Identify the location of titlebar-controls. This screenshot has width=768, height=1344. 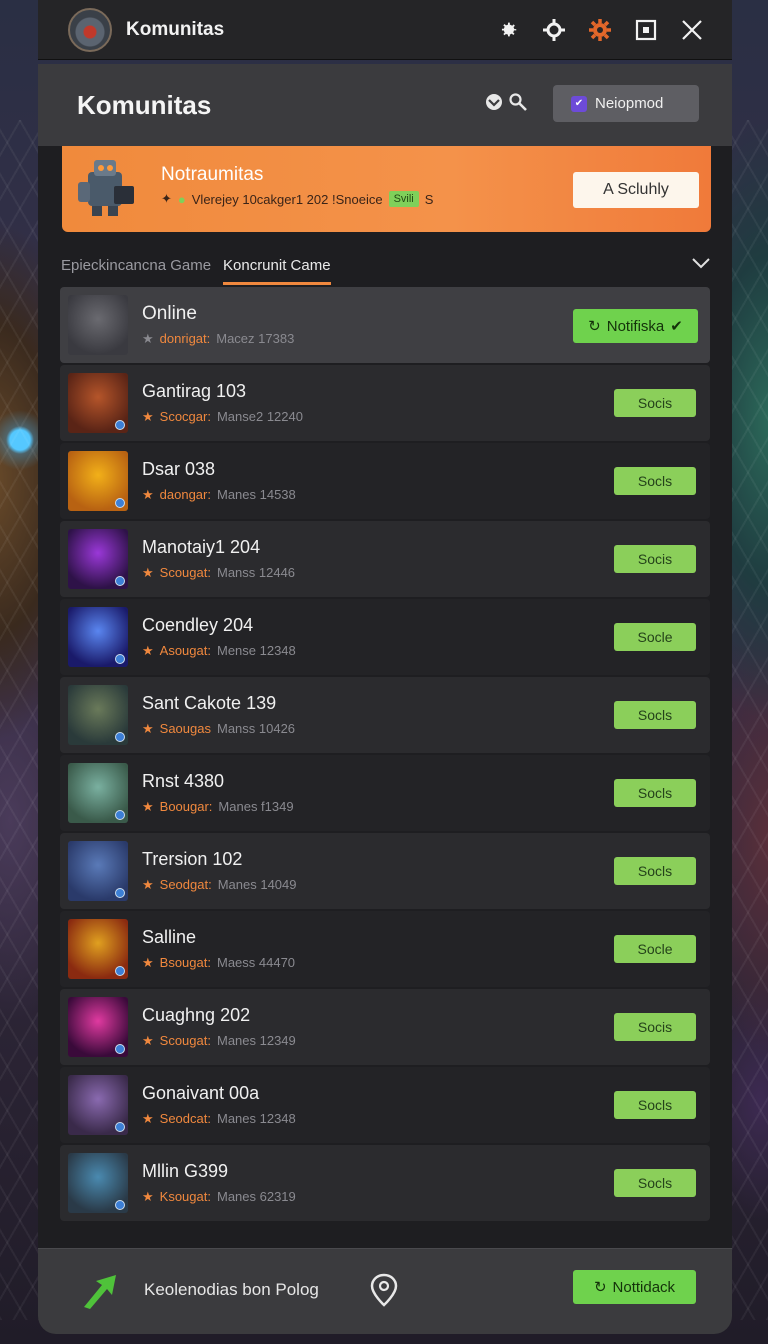
(600, 30).